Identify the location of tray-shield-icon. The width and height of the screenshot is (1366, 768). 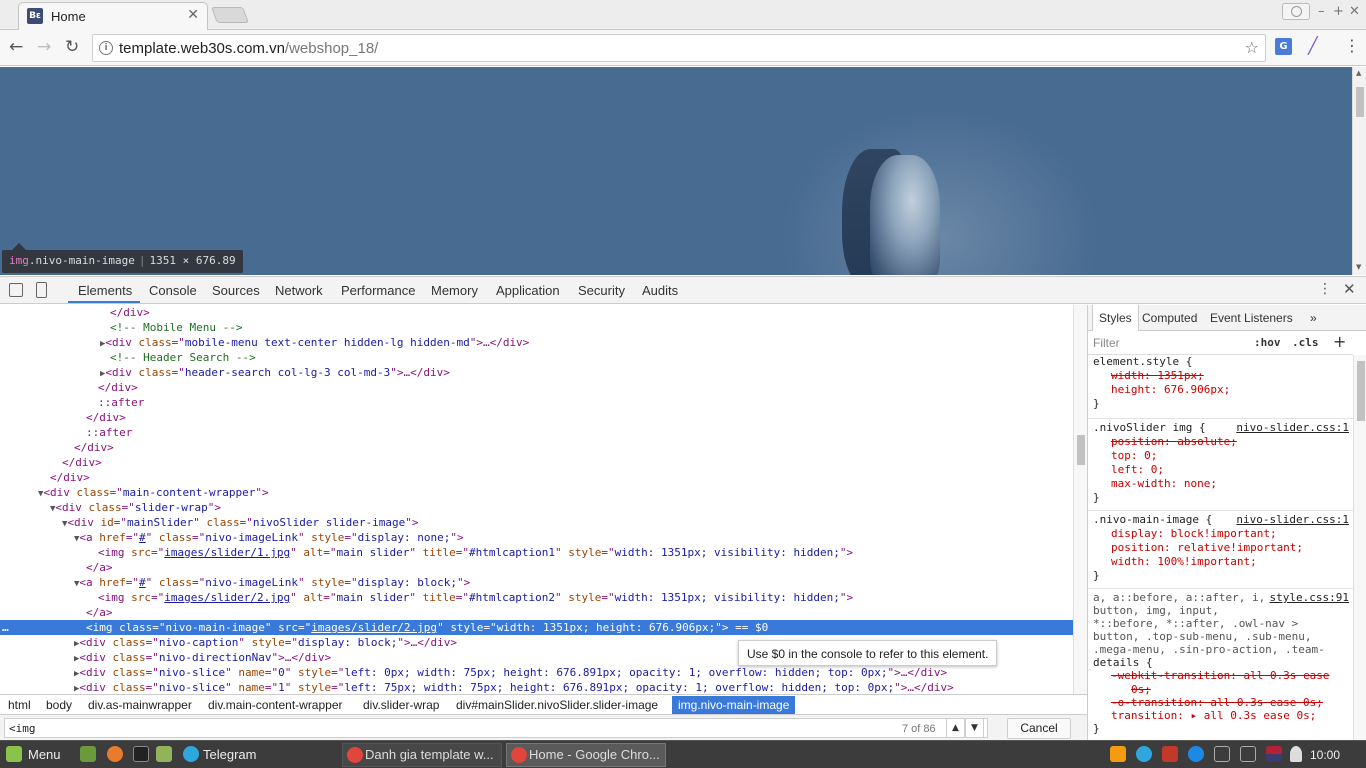
(1170, 754).